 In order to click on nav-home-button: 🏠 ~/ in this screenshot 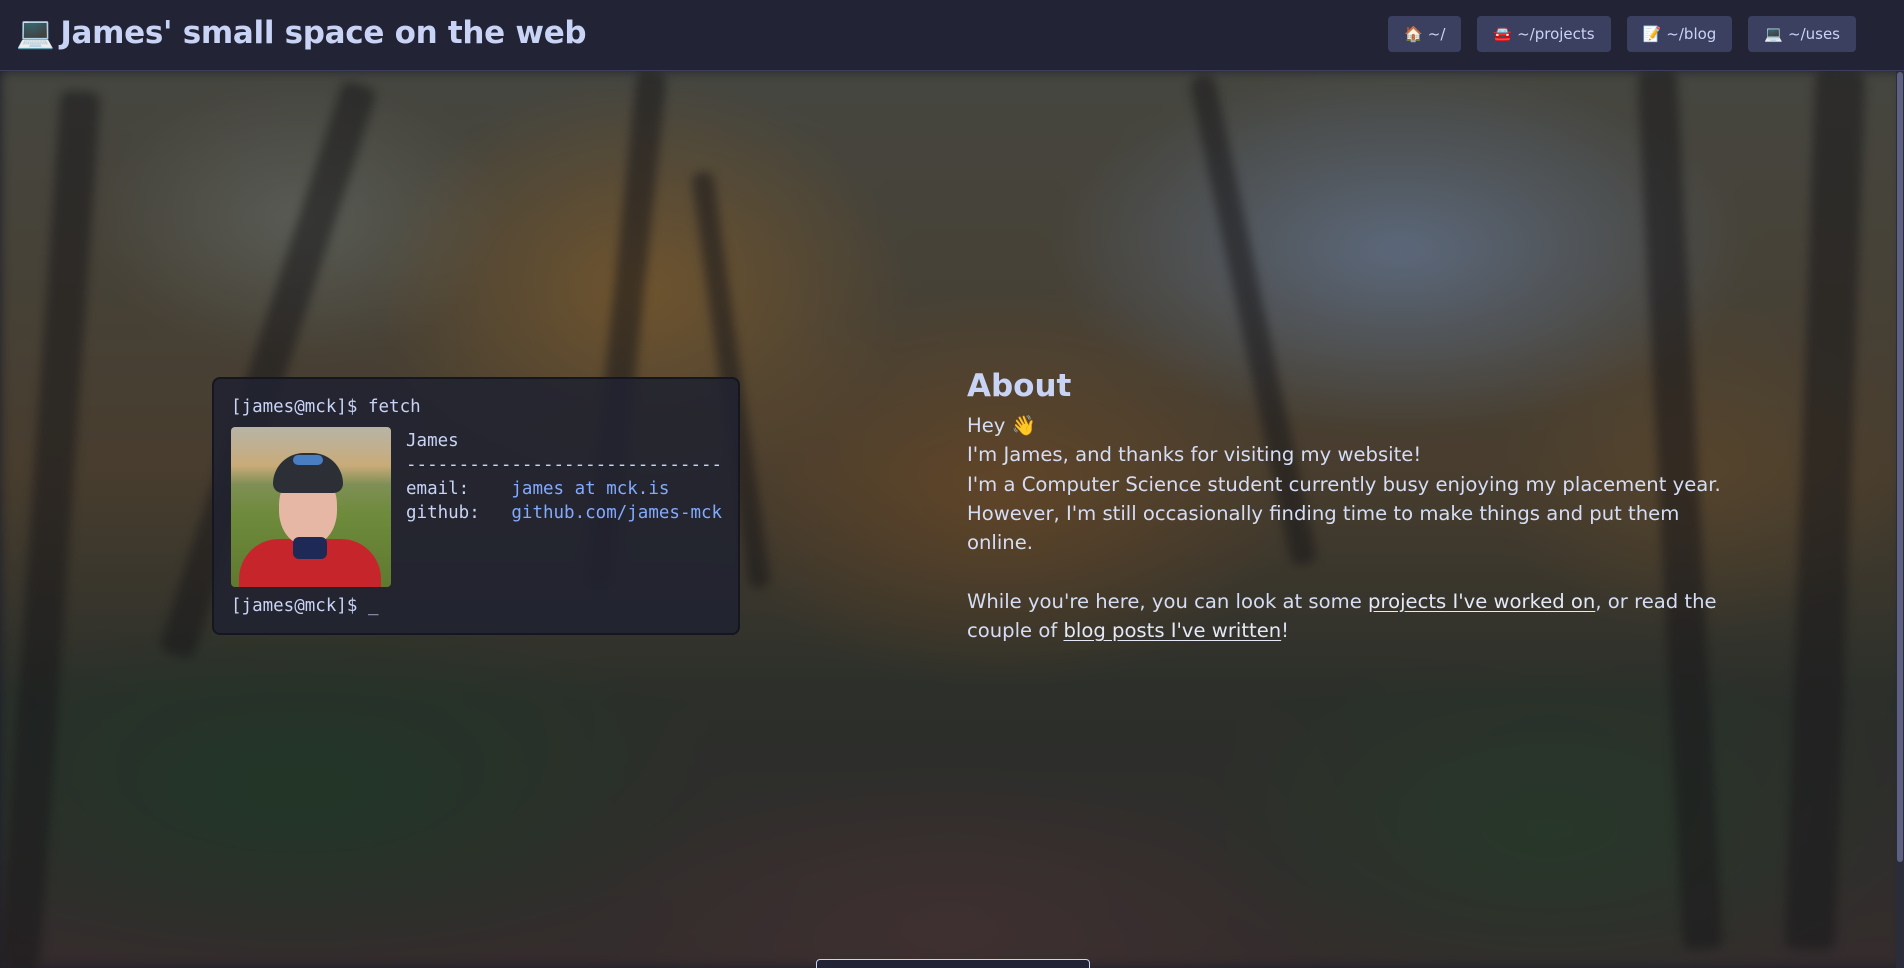, I will do `click(1425, 34)`.